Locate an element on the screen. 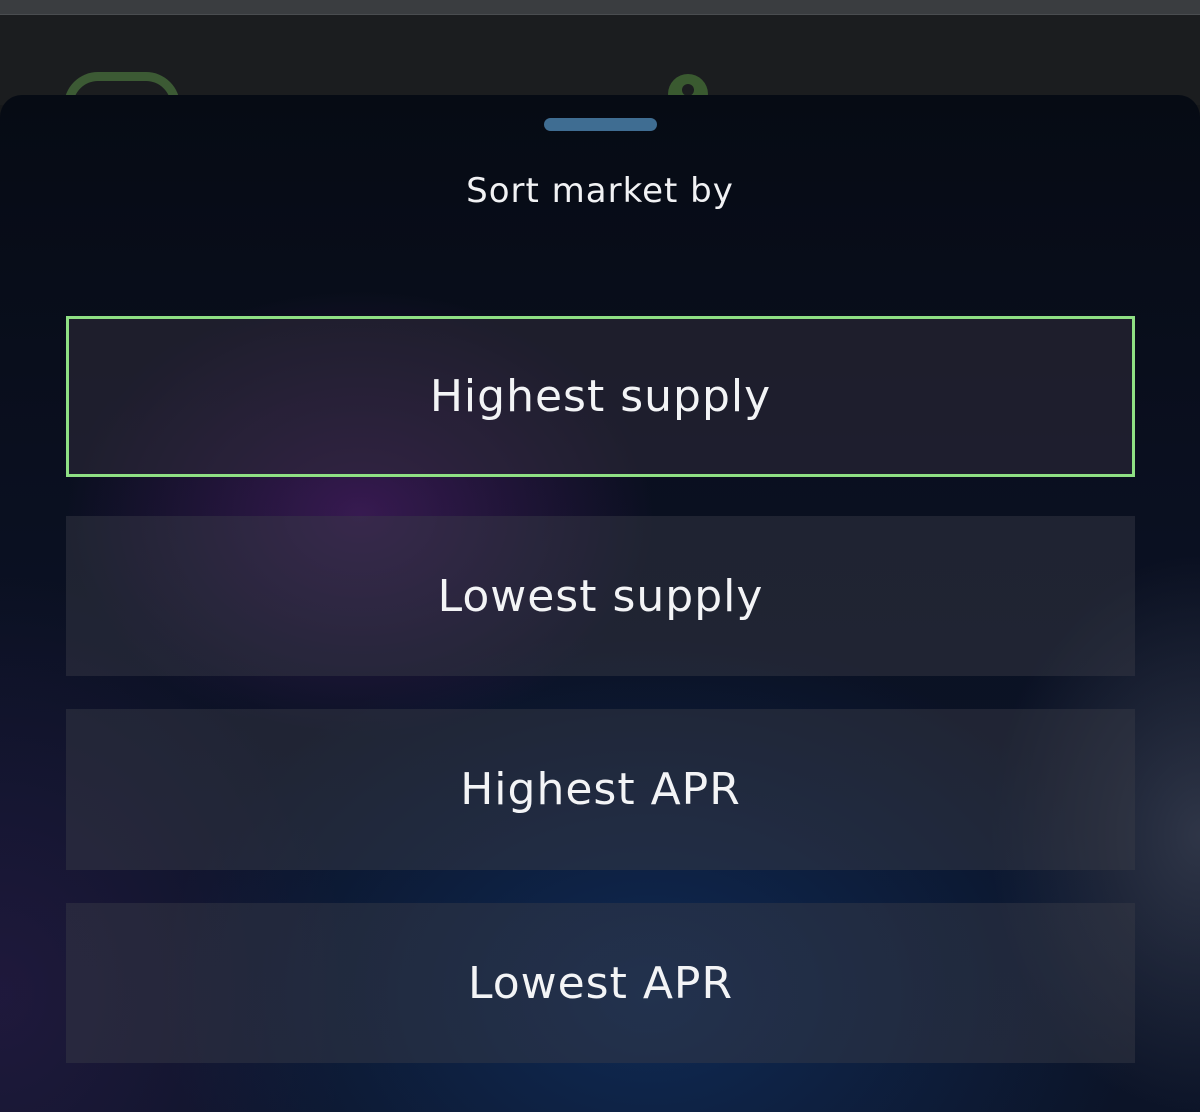 The width and height of the screenshot is (1200, 1112). sort-option-highest-apr: Highest APR is located at coordinates (600, 789).